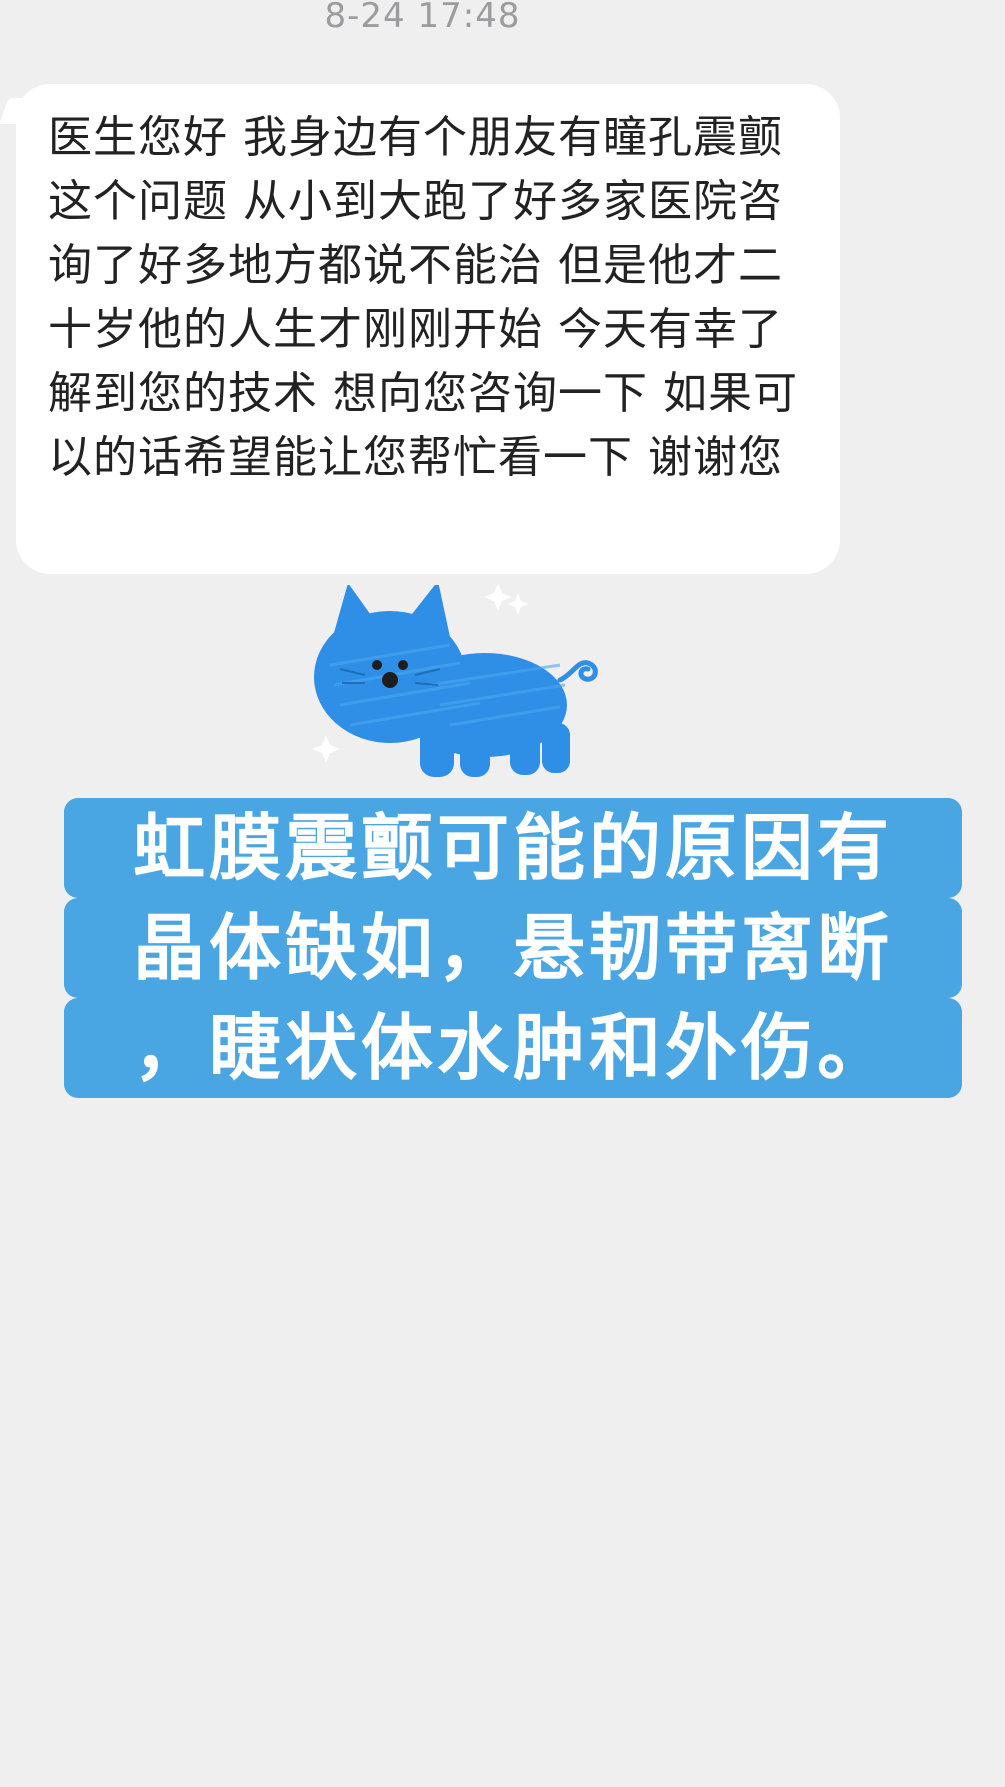 The image size is (1005, 1787). What do you see at coordinates (455, 681) in the screenshot?
I see `blue-cat-sticker-icon` at bounding box center [455, 681].